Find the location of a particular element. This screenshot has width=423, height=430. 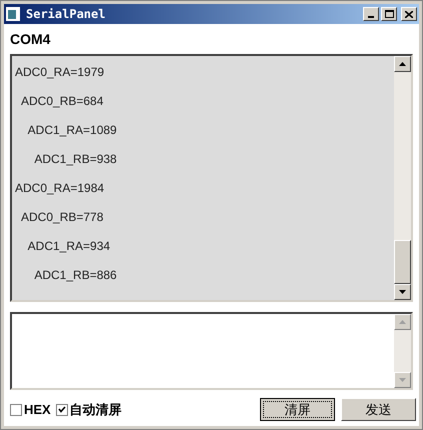

port-label: COM4 is located at coordinates (31, 39).